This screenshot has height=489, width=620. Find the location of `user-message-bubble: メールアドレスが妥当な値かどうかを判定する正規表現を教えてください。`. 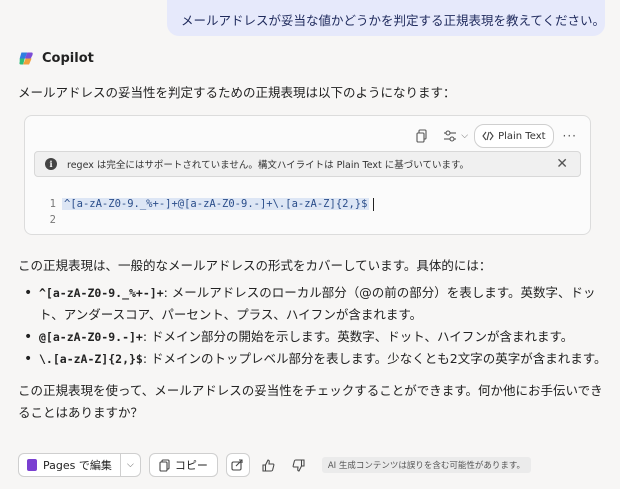

user-message-bubble: メールアドレスが妥当な値かどうかを判定する正規表現を教えてください。 is located at coordinates (386, 18).